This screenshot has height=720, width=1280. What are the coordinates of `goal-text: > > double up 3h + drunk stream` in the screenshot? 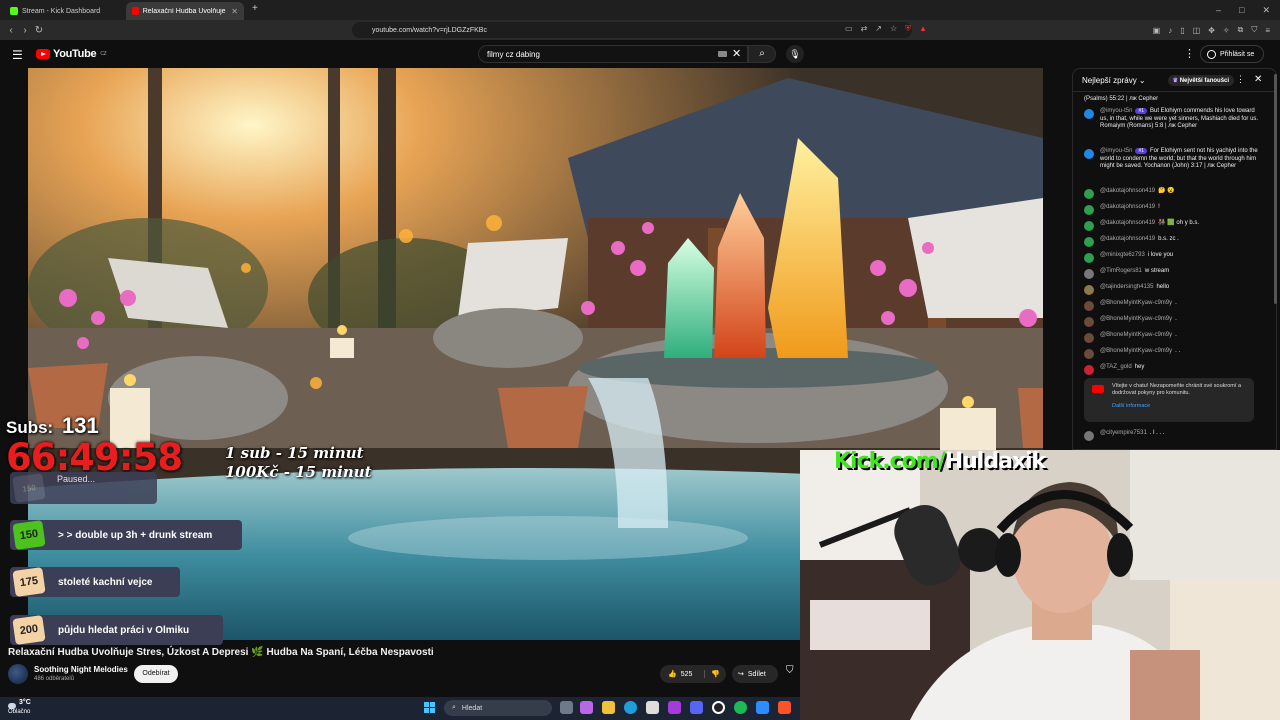 It's located at (135, 535).